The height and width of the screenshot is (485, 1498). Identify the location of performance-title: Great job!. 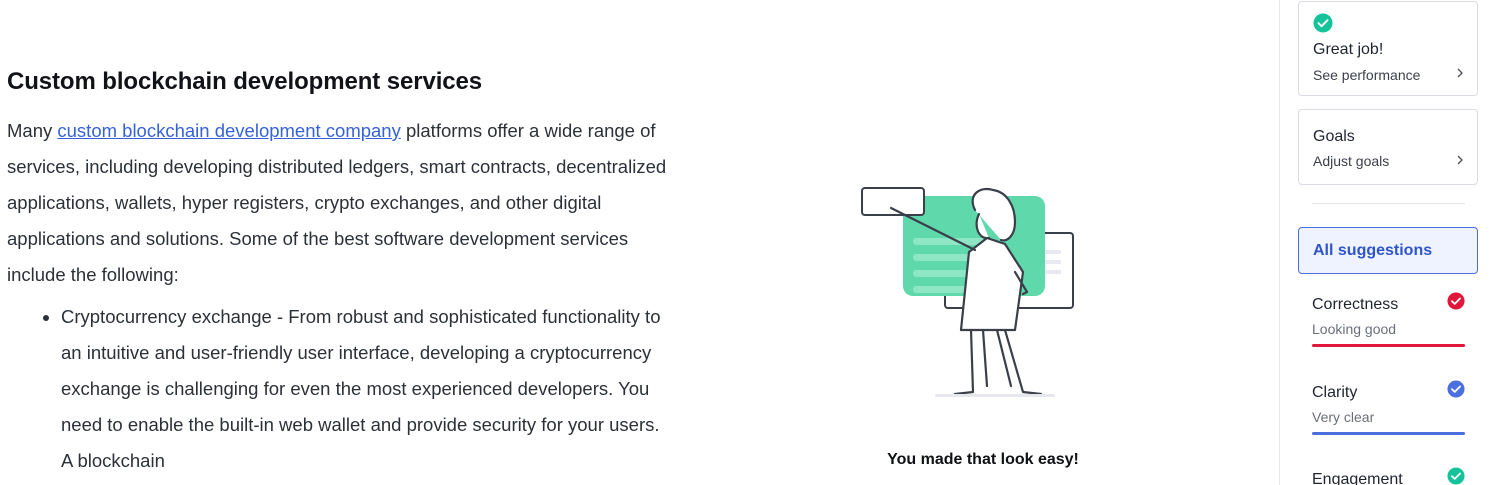
(1348, 49).